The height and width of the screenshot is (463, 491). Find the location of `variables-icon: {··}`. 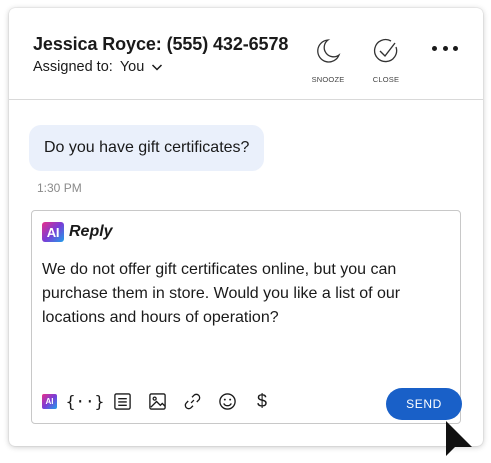

variables-icon: {··} is located at coordinates (85, 401).